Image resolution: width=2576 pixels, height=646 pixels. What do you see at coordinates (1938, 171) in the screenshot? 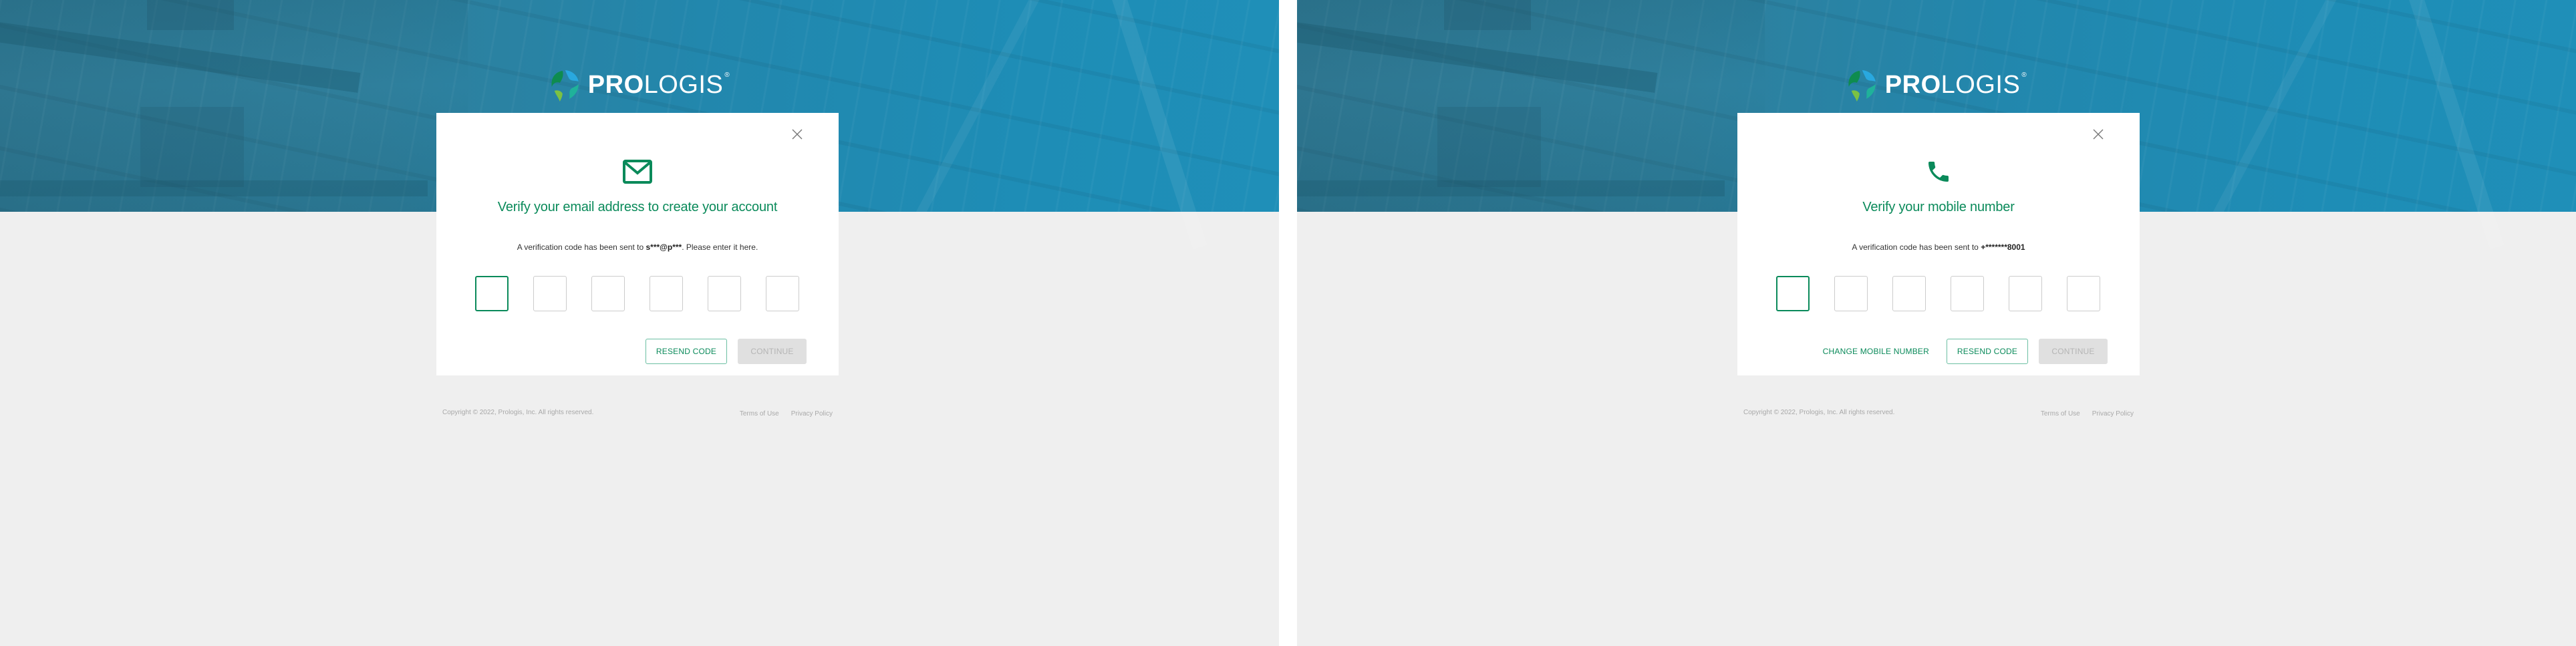
I see `phone-icon` at bounding box center [1938, 171].